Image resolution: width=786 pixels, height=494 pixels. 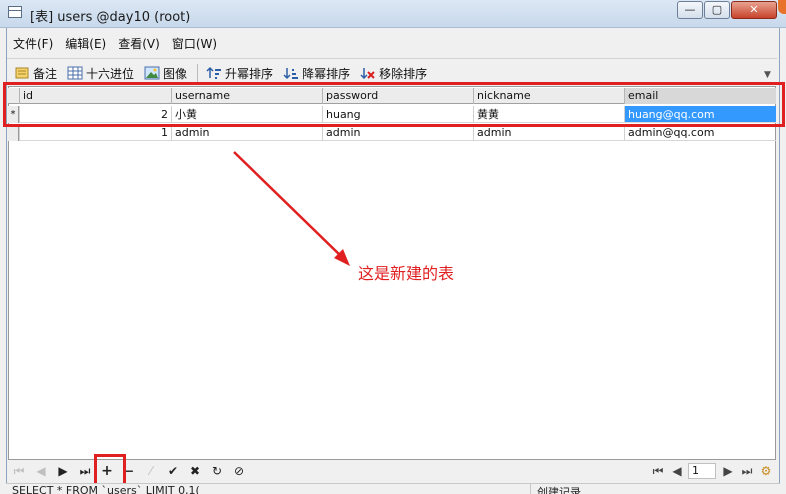 I want to click on first-page-icon: ⏮, so click(x=658, y=471).